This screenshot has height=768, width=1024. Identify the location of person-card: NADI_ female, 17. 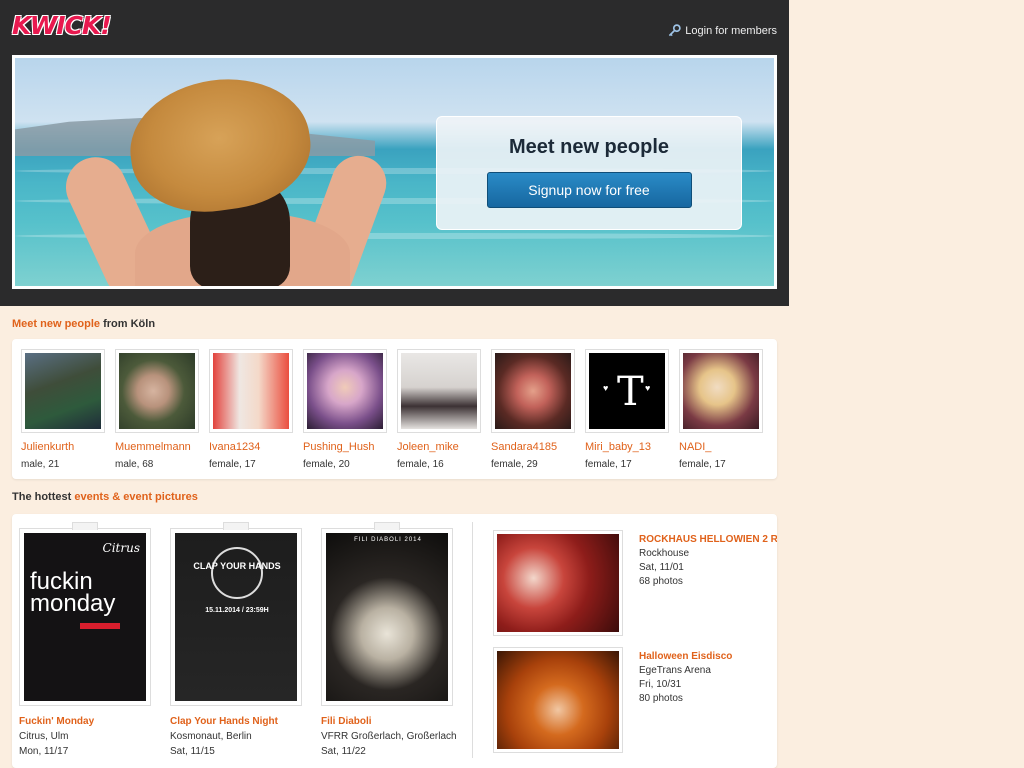
(722, 409).